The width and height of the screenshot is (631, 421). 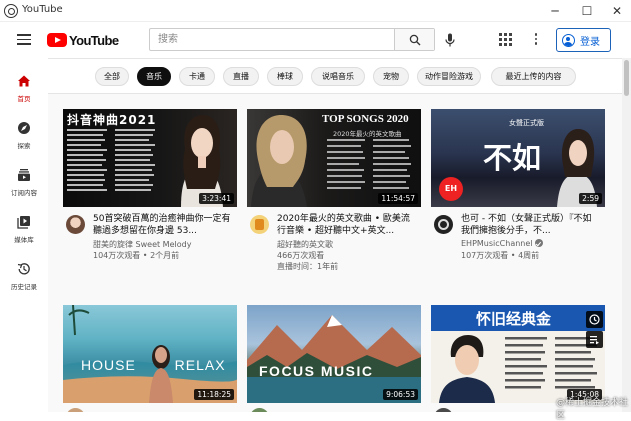 What do you see at coordinates (450, 40) in the screenshot?
I see `voice-search-icon` at bounding box center [450, 40].